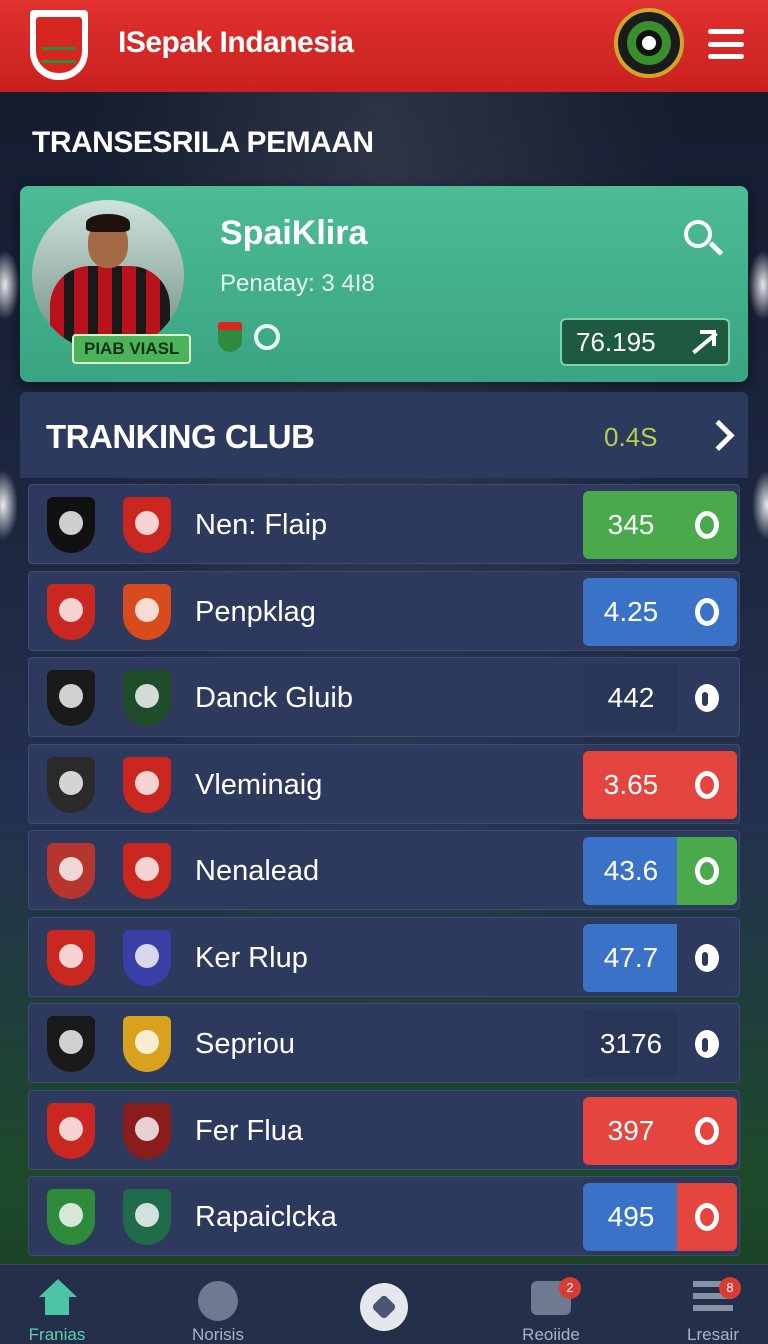  Describe the element at coordinates (384, 435) in the screenshot. I see `ranking-header: TRANKING CLUB 0.4S` at that location.